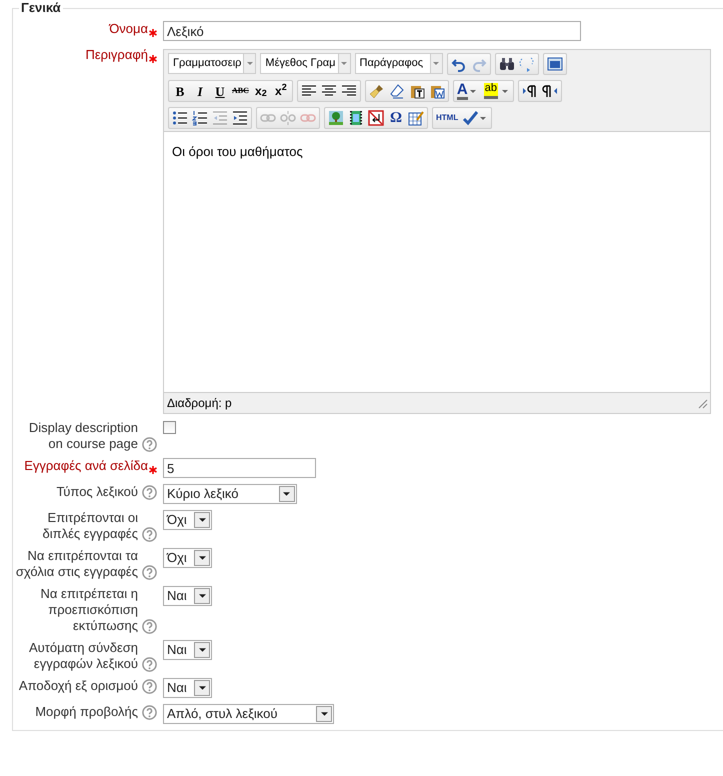  I want to click on toolbar-button: x$^{2}$, so click(280, 91).